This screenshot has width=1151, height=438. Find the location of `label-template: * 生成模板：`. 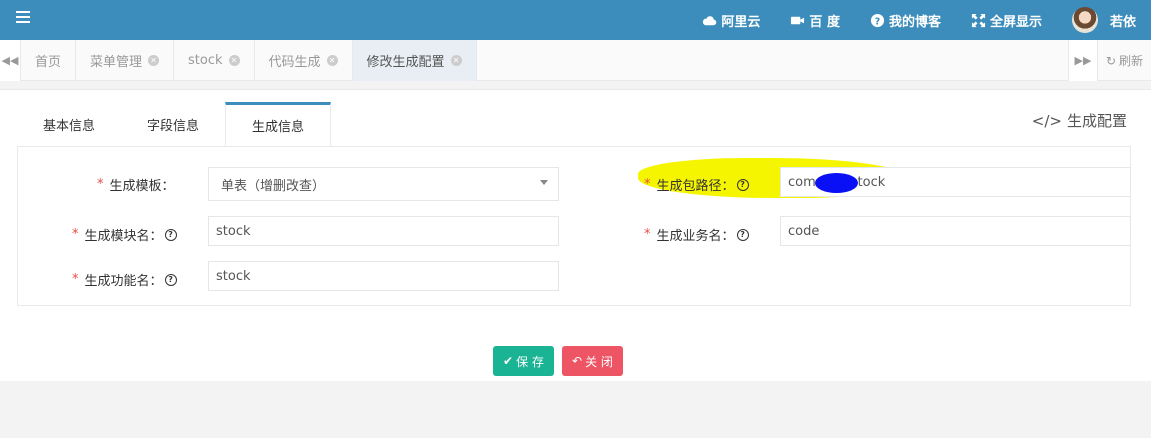

label-template: * 生成模板： is located at coordinates (136, 185).